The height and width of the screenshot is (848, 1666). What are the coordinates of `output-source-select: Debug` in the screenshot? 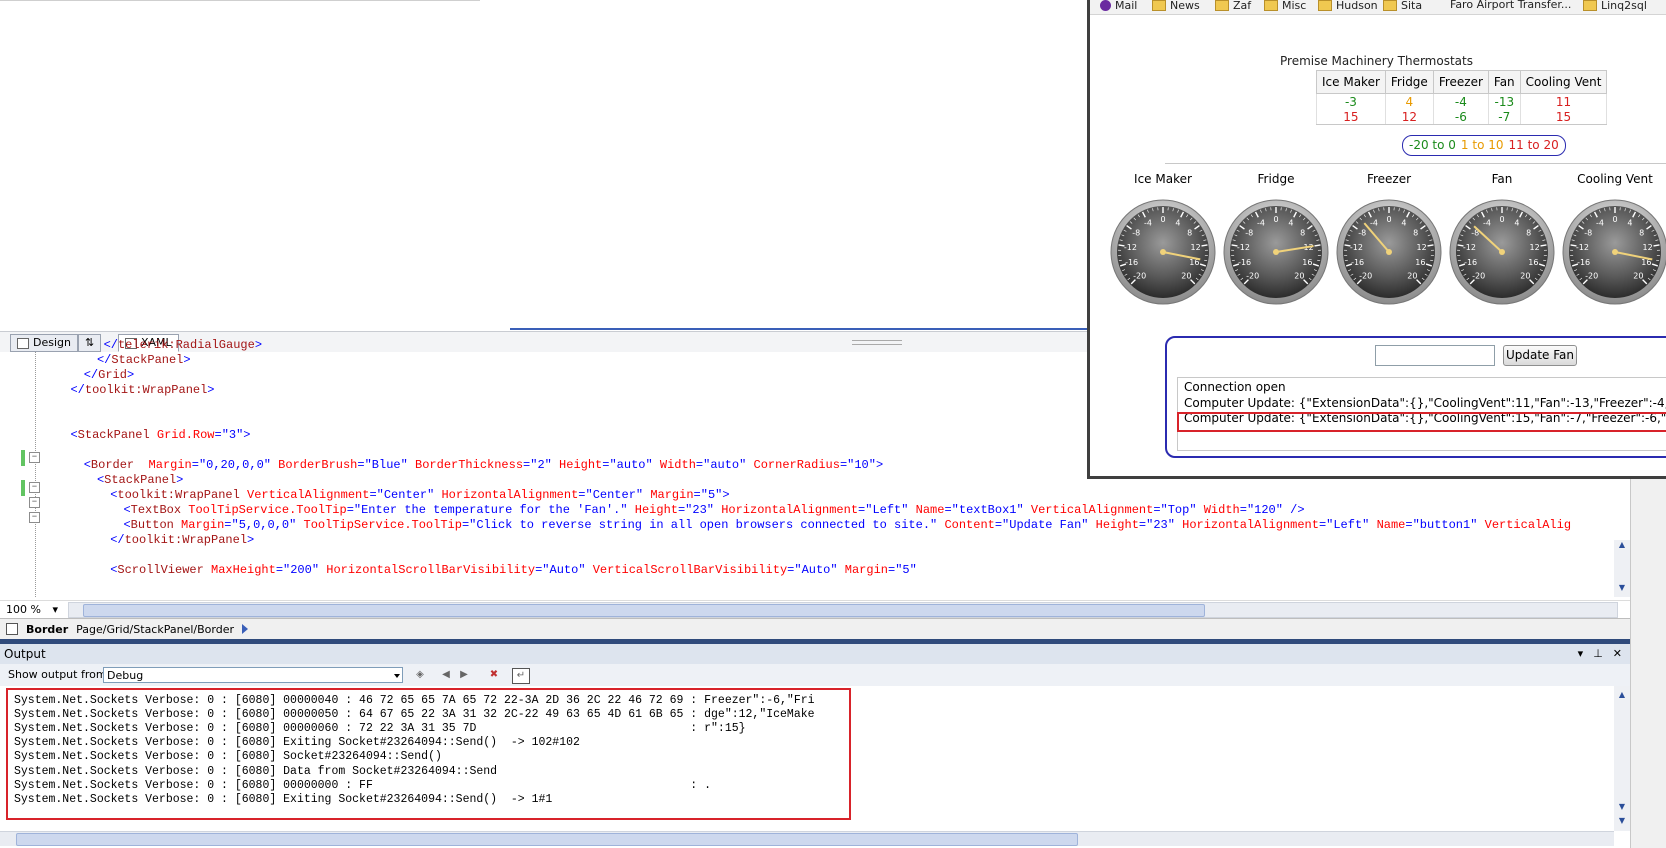 It's located at (253, 675).